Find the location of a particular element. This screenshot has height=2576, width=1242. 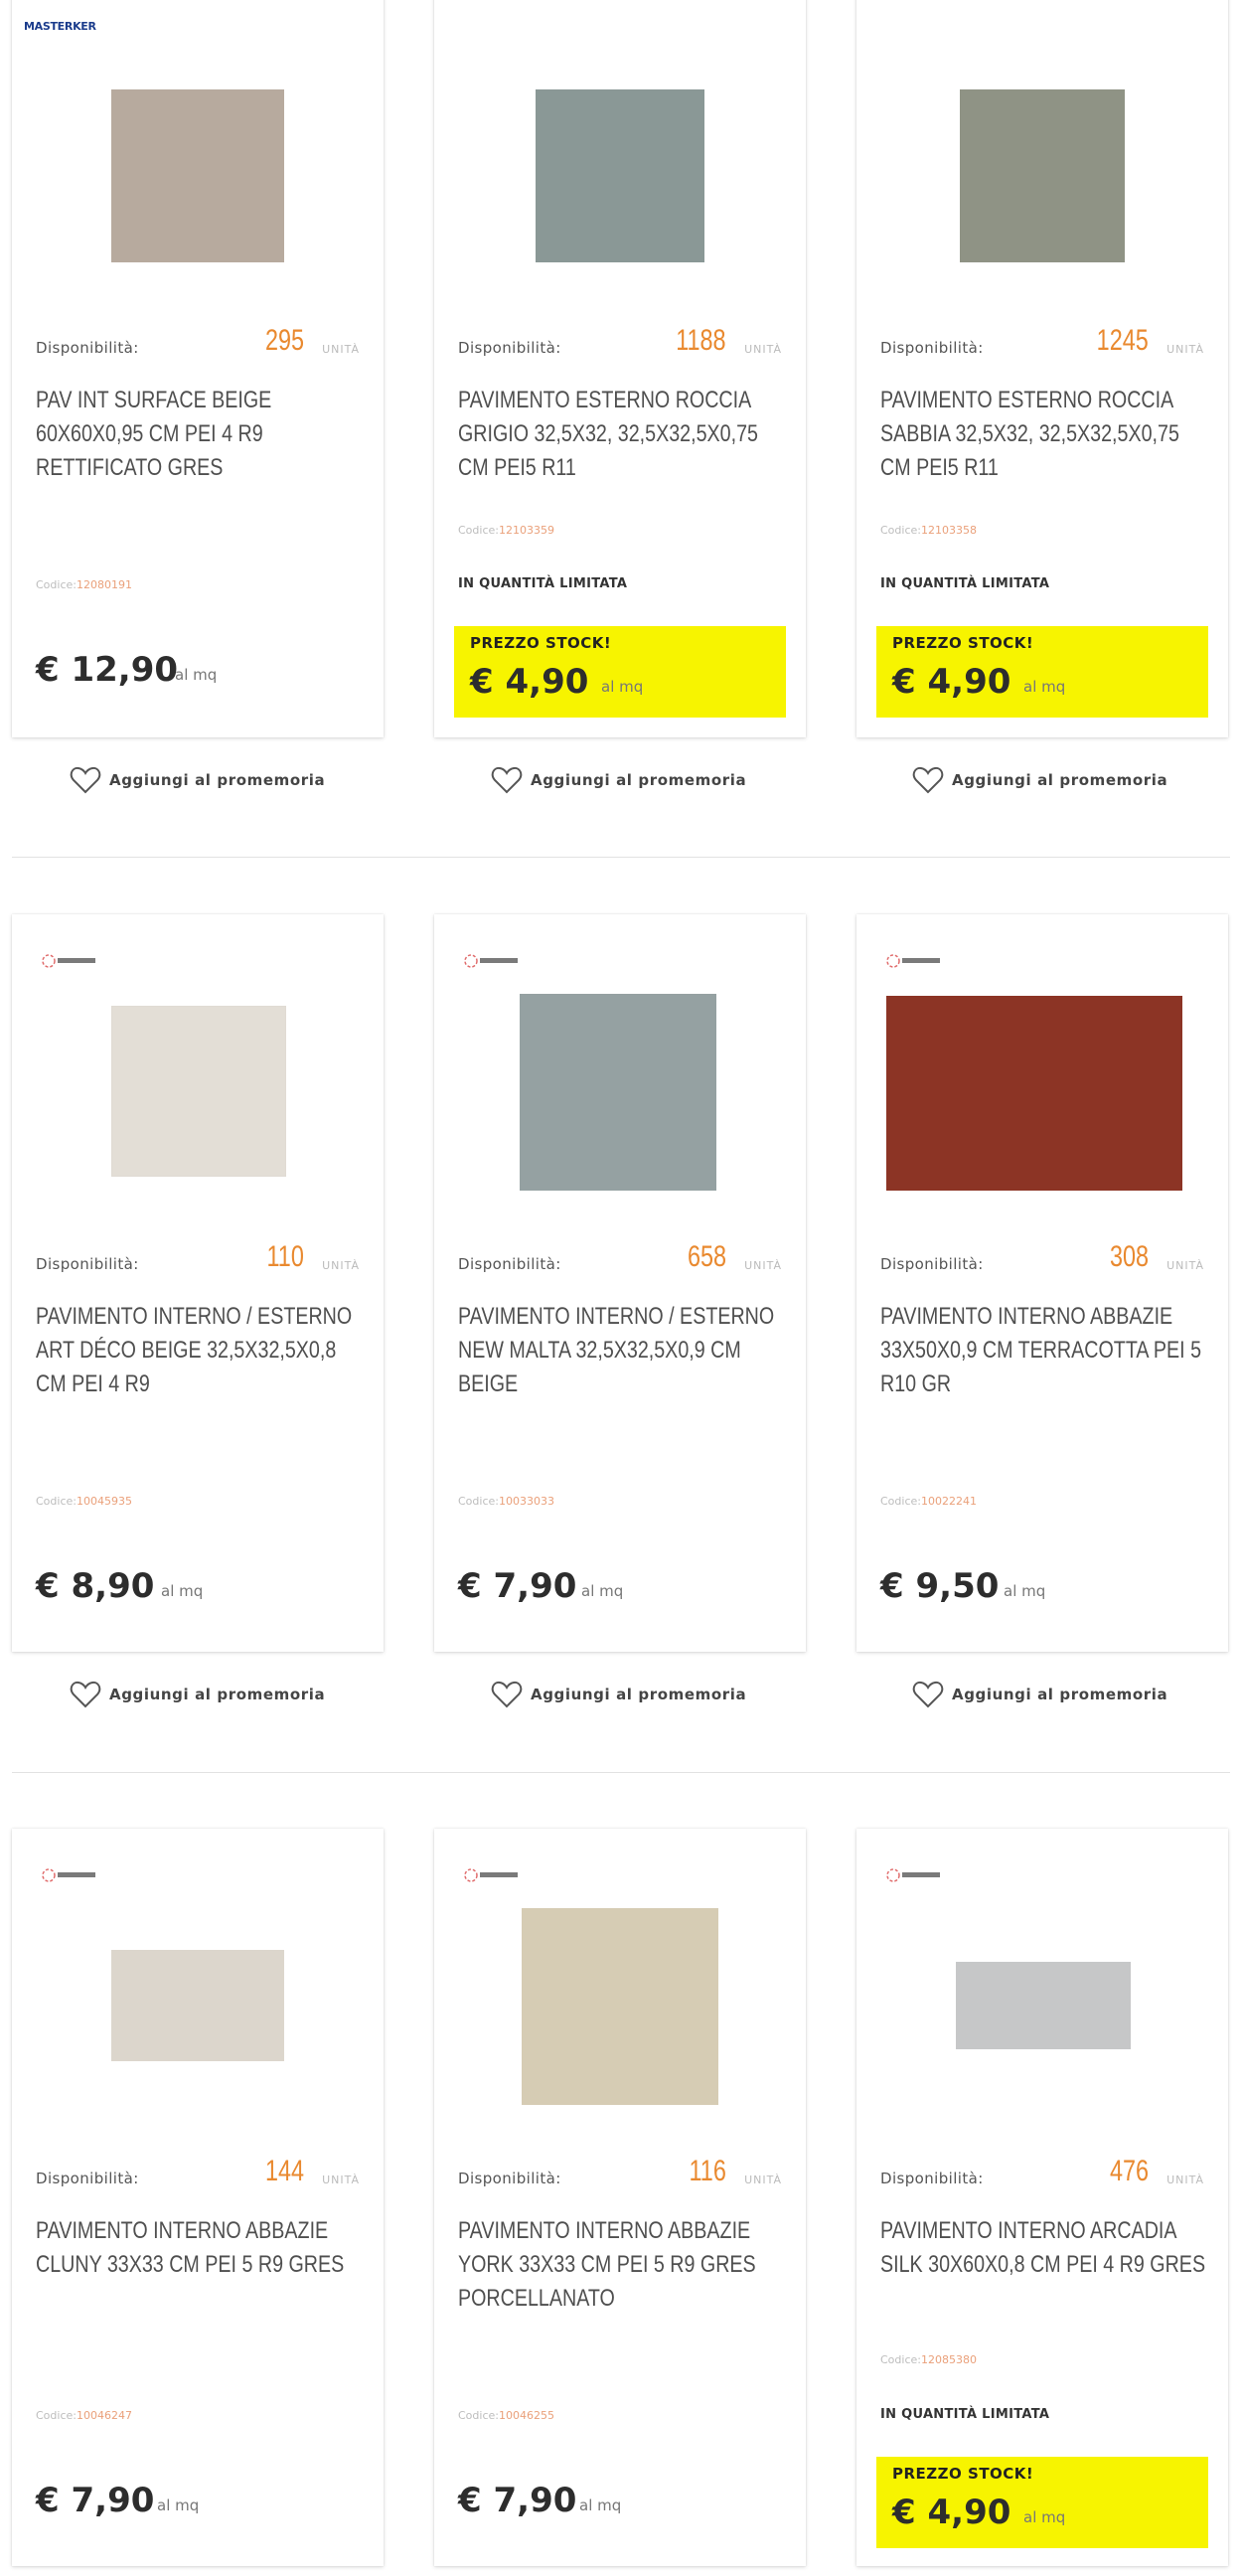

availability-count: 308 is located at coordinates (1129, 1256).